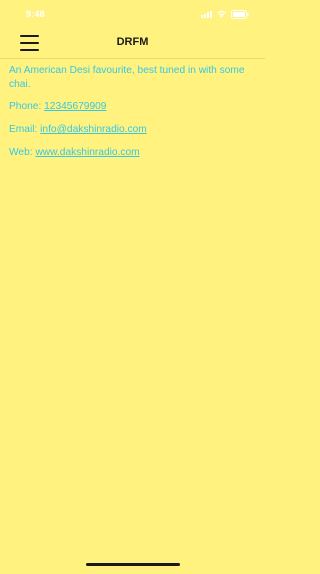 This screenshot has height=574, width=320. I want to click on status-bar: 9:48, so click(132, 14).